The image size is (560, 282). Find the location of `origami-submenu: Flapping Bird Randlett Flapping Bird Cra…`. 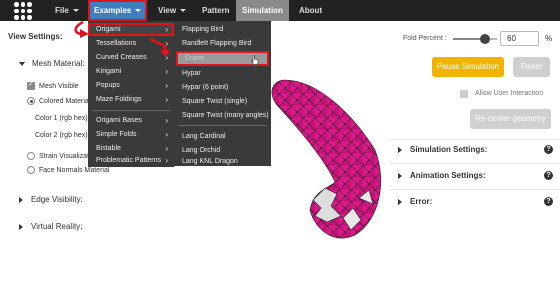

origami-submenu: Flapping Bird Randlett Flapping Bird Cra… is located at coordinates (222, 93).